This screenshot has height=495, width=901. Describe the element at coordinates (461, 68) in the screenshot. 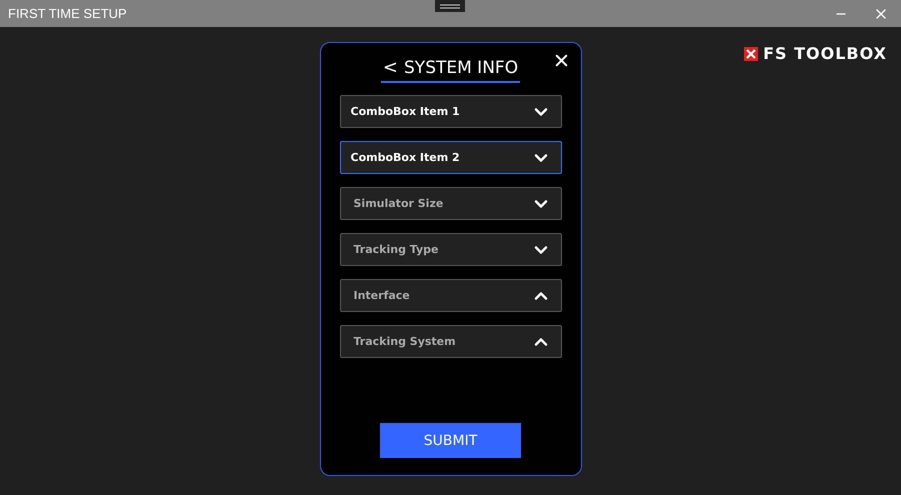

I see `dialog-title: SYSTEM INFO` at that location.